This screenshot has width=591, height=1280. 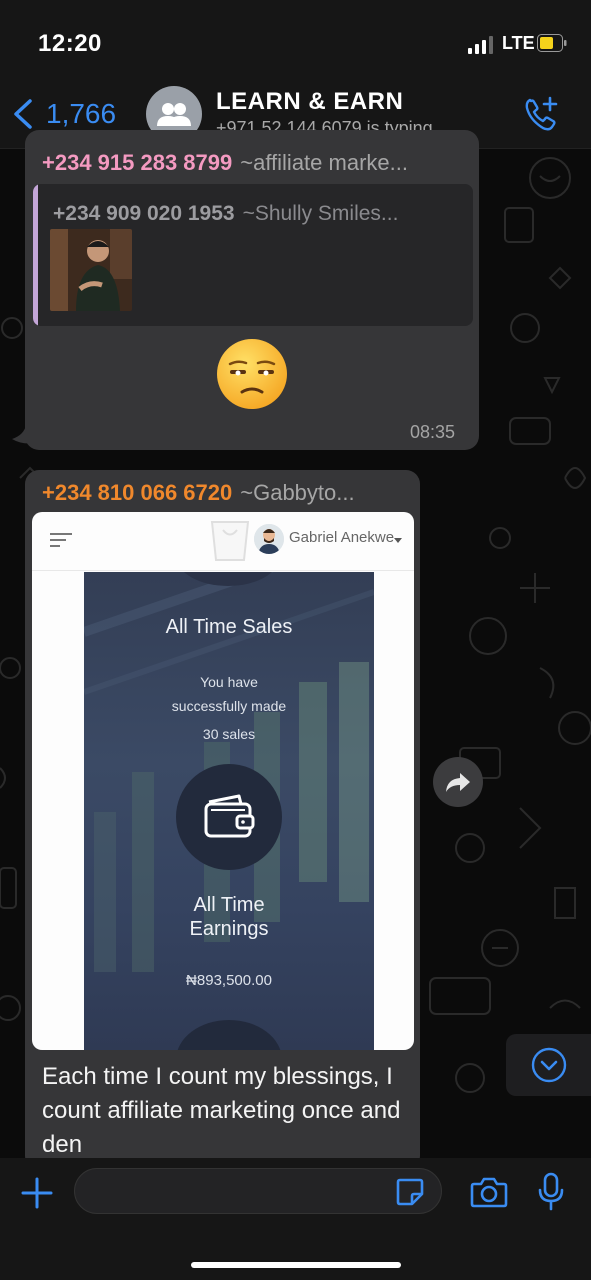 What do you see at coordinates (480, 45) in the screenshot?
I see `signal-icon` at bounding box center [480, 45].